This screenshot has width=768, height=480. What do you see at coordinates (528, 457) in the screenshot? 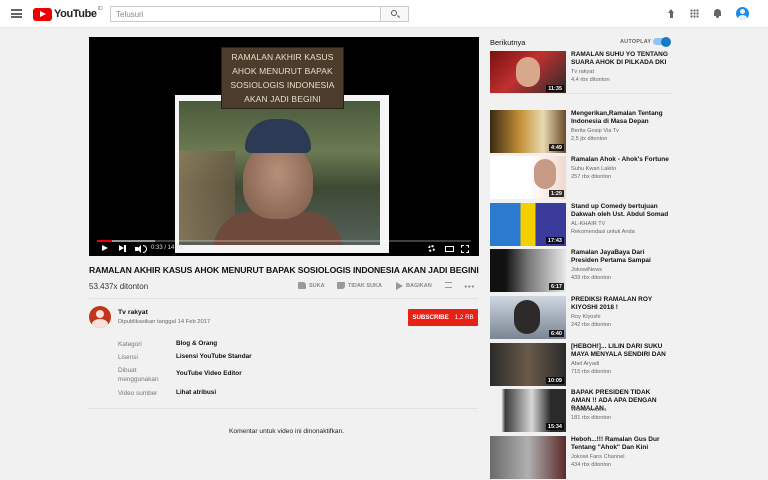
I see `video-thumbnail` at bounding box center [528, 457].